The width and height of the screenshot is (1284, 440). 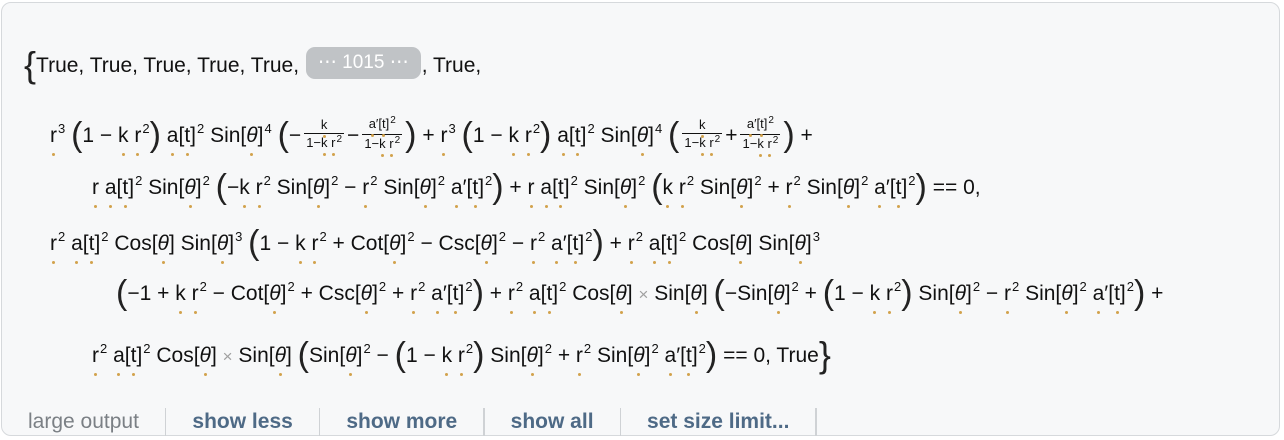 What do you see at coordinates (552, 422) in the screenshot?
I see `show-all-button: show all` at bounding box center [552, 422].